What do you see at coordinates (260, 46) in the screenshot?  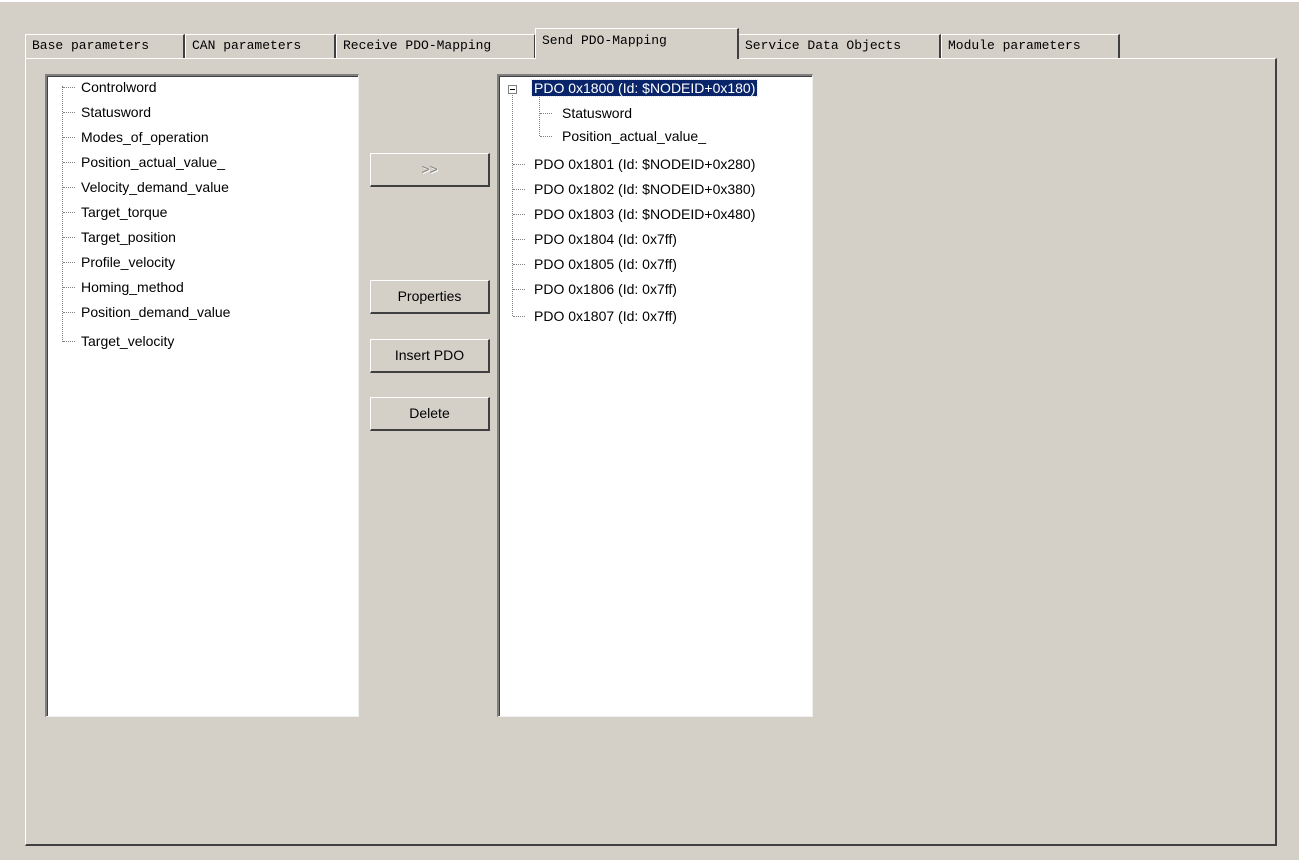 I see `tab-can-parameters: CAN parameters` at bounding box center [260, 46].